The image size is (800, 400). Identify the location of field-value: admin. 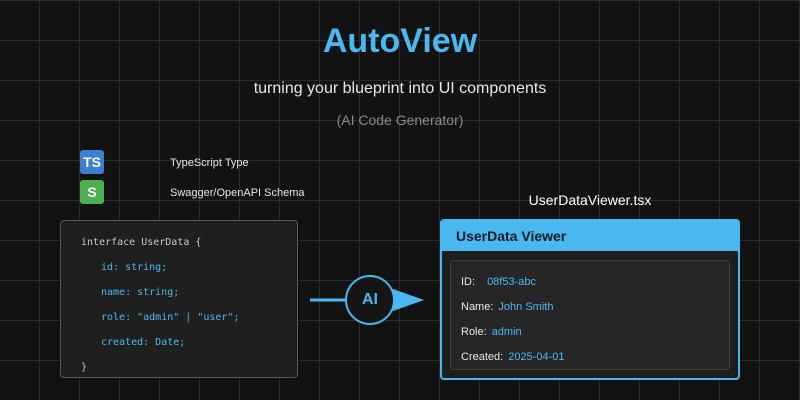
(506, 332).